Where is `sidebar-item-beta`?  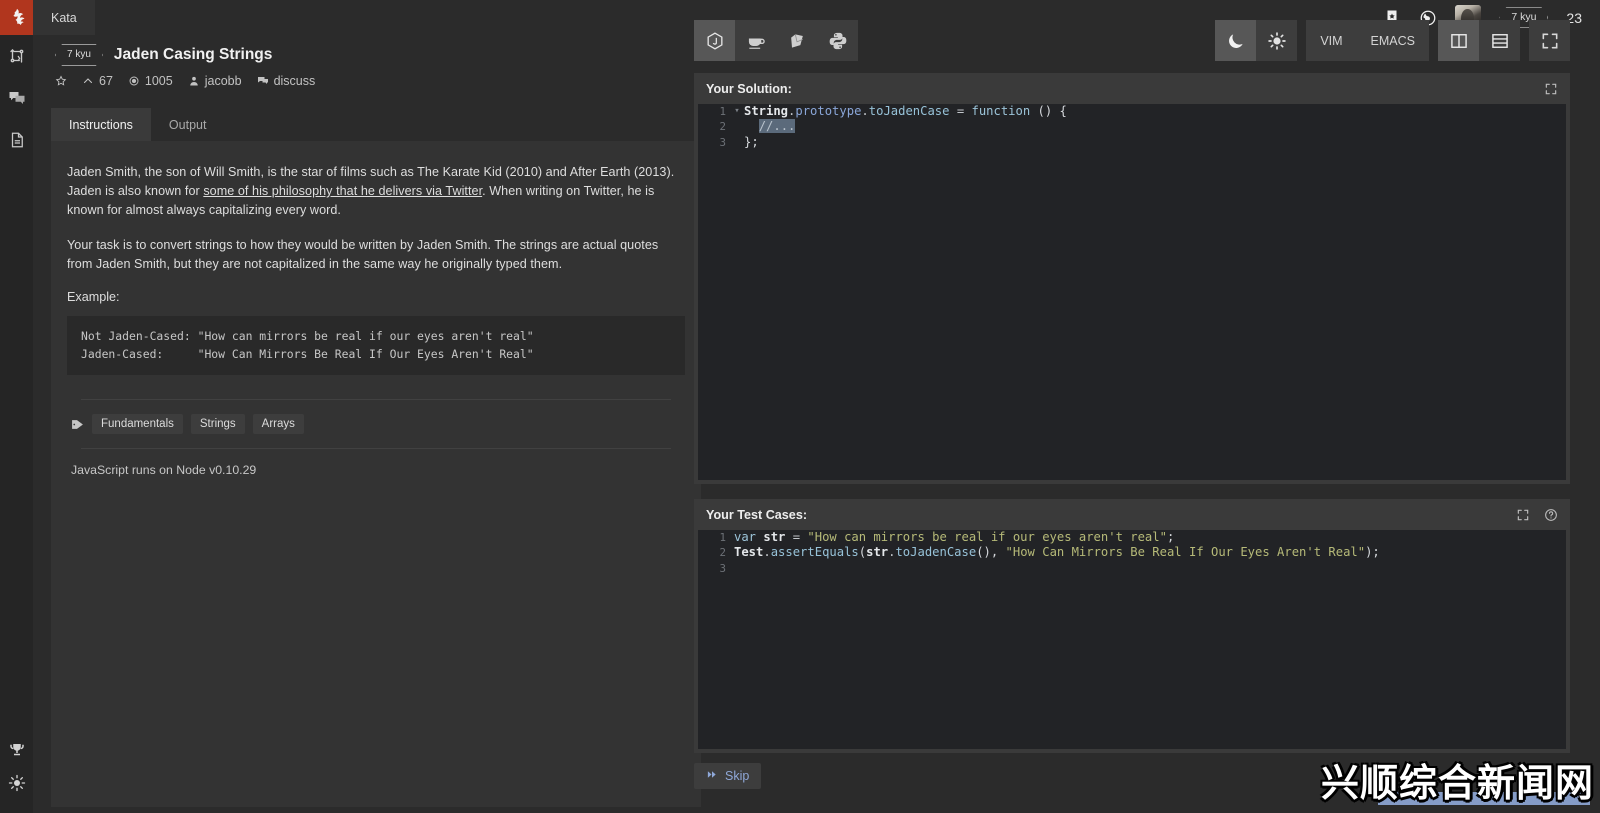 sidebar-item-beta is located at coordinates (16, 792).